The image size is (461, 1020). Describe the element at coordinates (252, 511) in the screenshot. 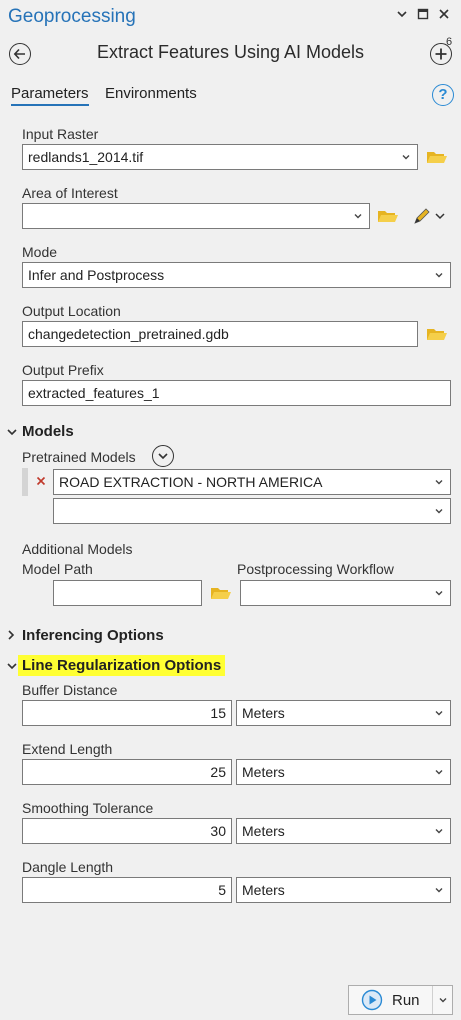

I see `pretrained-model-empty-dropdown` at that location.